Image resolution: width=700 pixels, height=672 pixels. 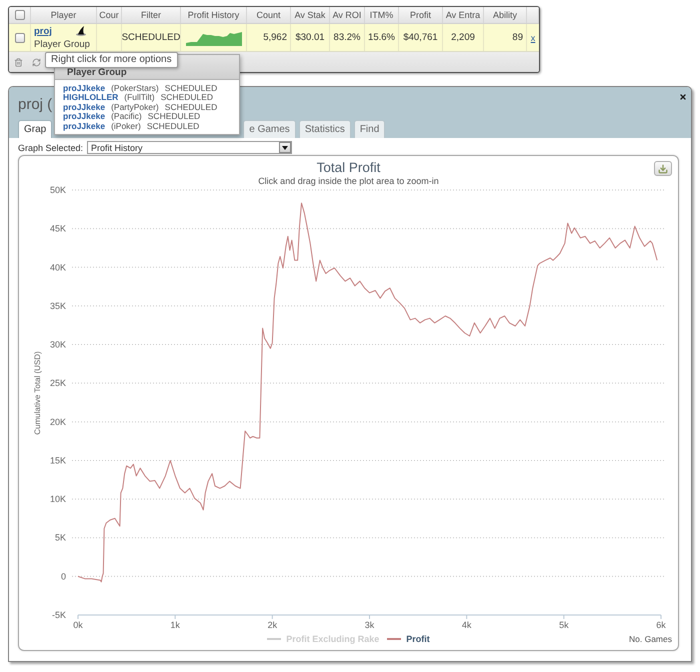 I want to click on window-title: proj (, so click(x=35, y=105).